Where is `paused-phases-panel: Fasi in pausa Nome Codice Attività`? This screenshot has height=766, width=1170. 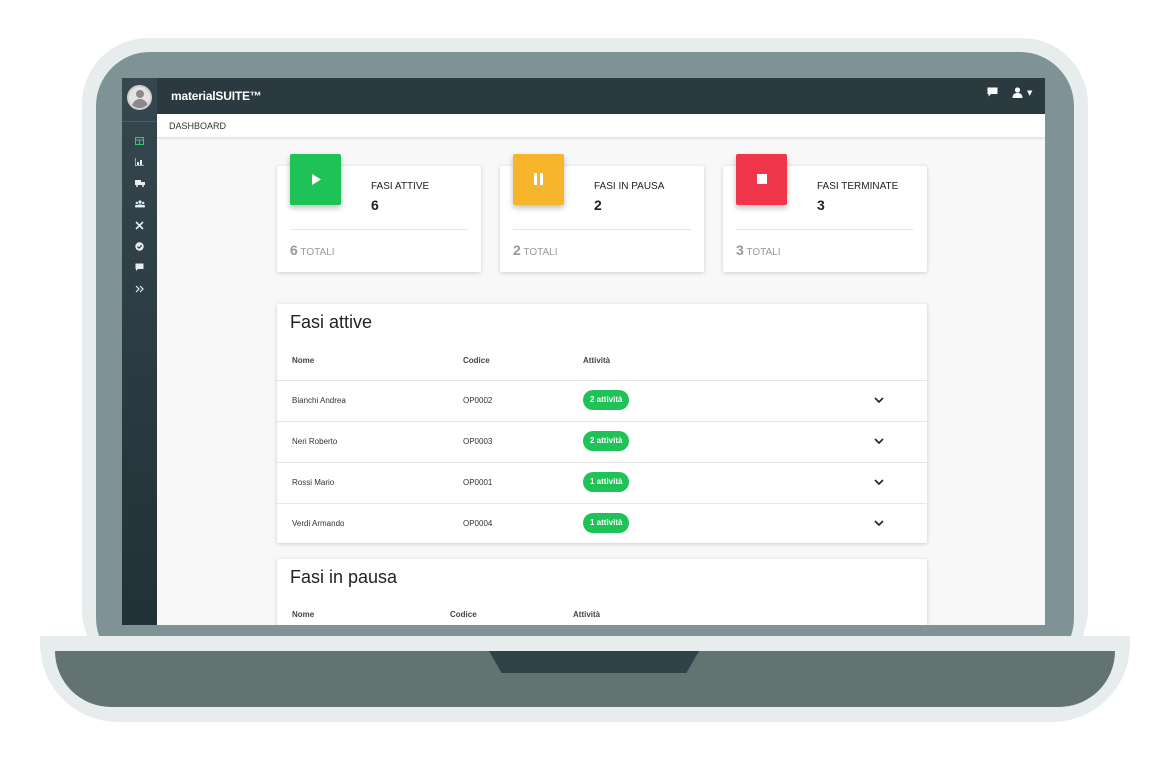 paused-phases-panel: Fasi in pausa Nome Codice Attività is located at coordinates (602, 592).